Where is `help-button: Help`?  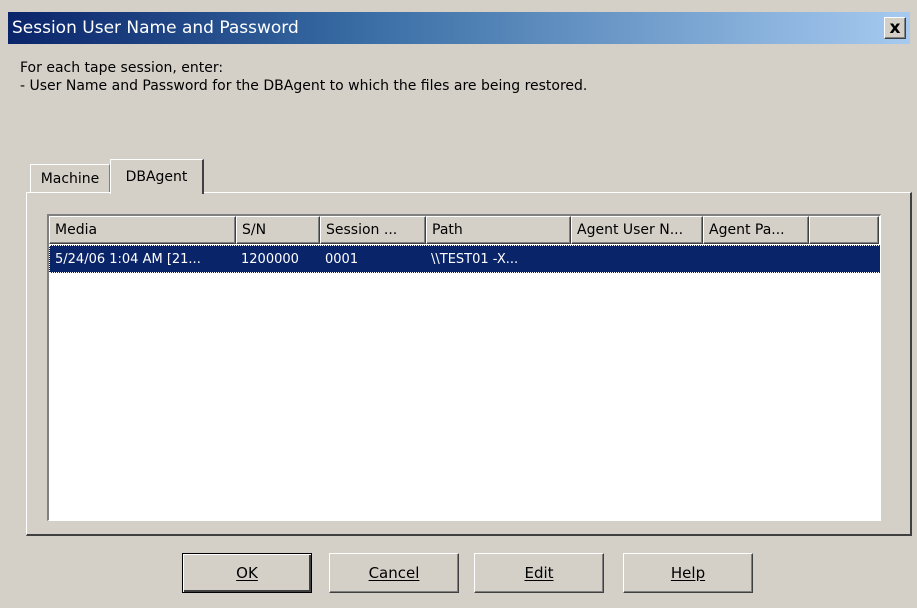 help-button: Help is located at coordinates (688, 573).